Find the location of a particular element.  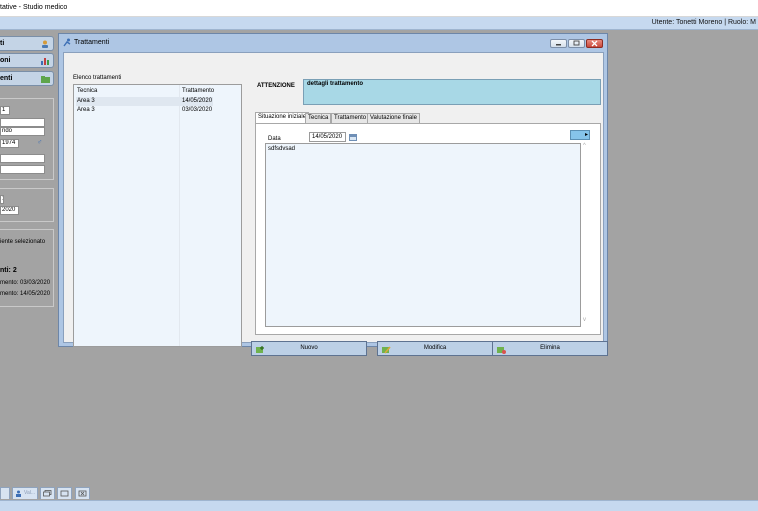

treatment-count-text: nti: 2 is located at coordinates (8, 270).